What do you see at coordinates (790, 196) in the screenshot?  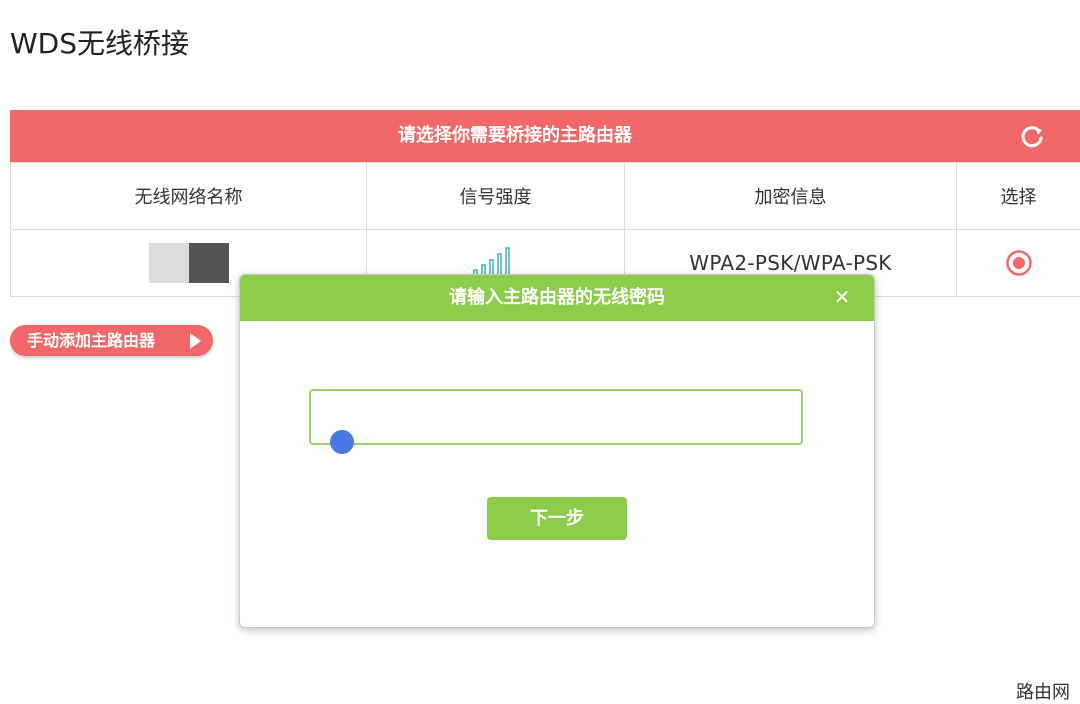 I see `column-header-encryption: 加密信息` at bounding box center [790, 196].